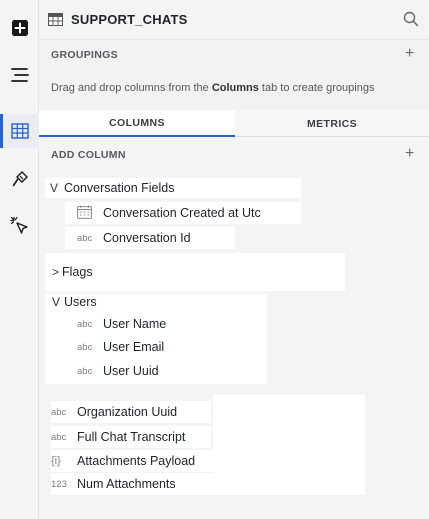 The height and width of the screenshot is (519, 429). What do you see at coordinates (134, 347) in the screenshot?
I see `field-label: User Email` at bounding box center [134, 347].